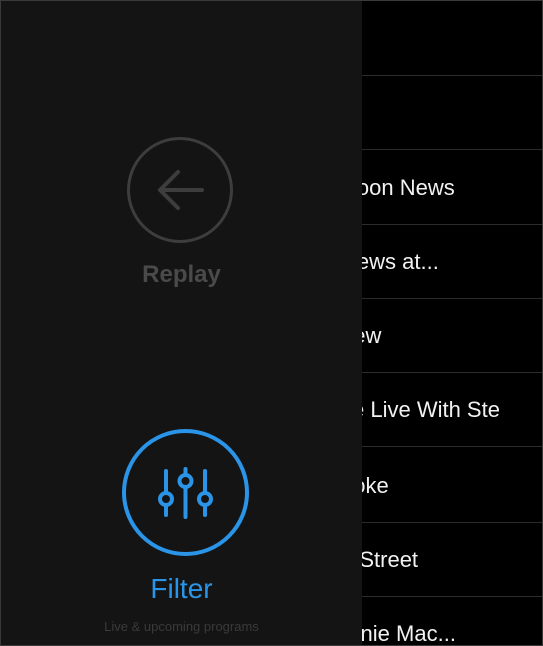  Describe the element at coordinates (181, 626) in the screenshot. I see `filter-subtitle: Live & upcoming programs` at that location.